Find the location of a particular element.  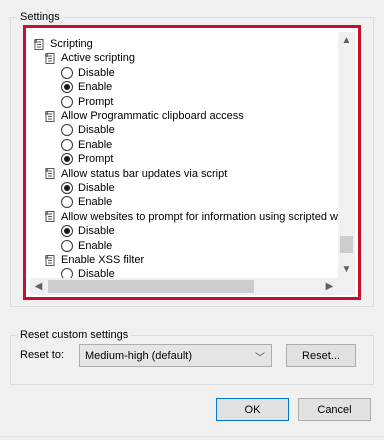

reset-level-value: Medium-high (default) is located at coordinates (138, 355).